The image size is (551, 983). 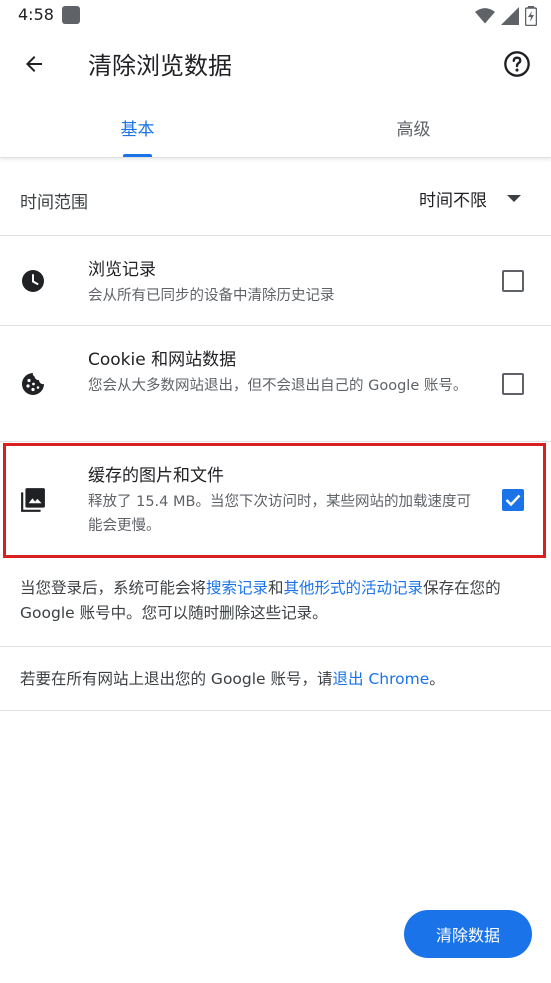 I want to click on signout-info-suffix: 。, so click(x=437, y=679).